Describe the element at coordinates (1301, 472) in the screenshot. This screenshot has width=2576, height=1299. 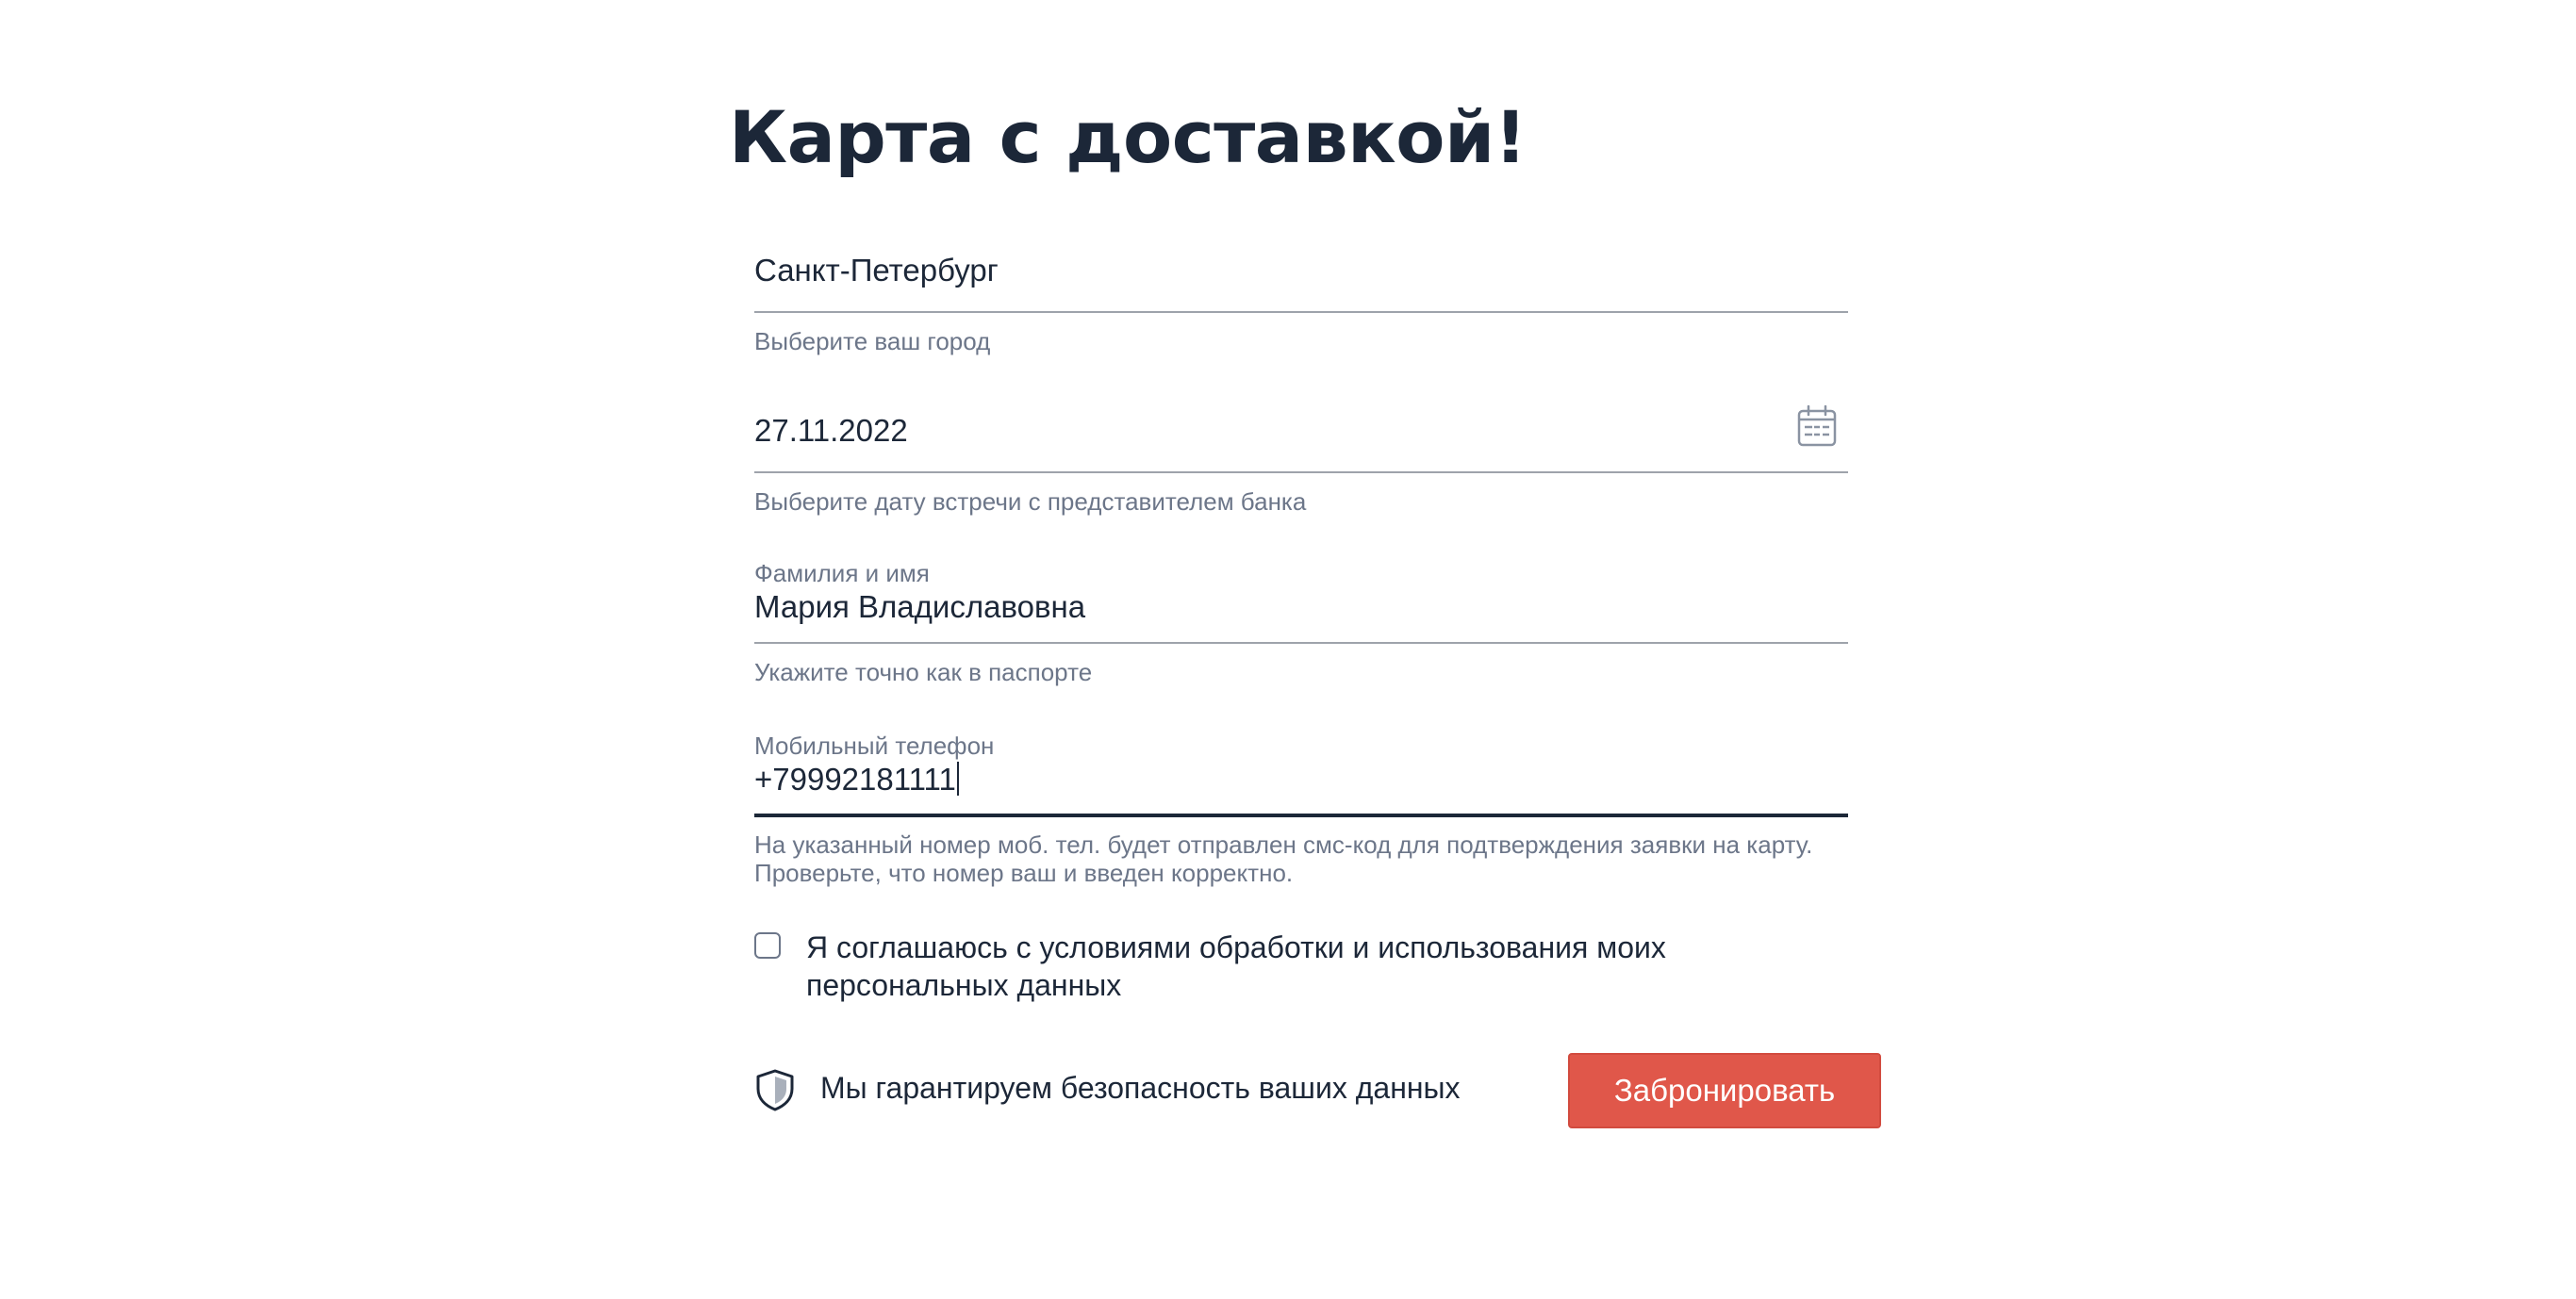
I see `date-underline` at that location.